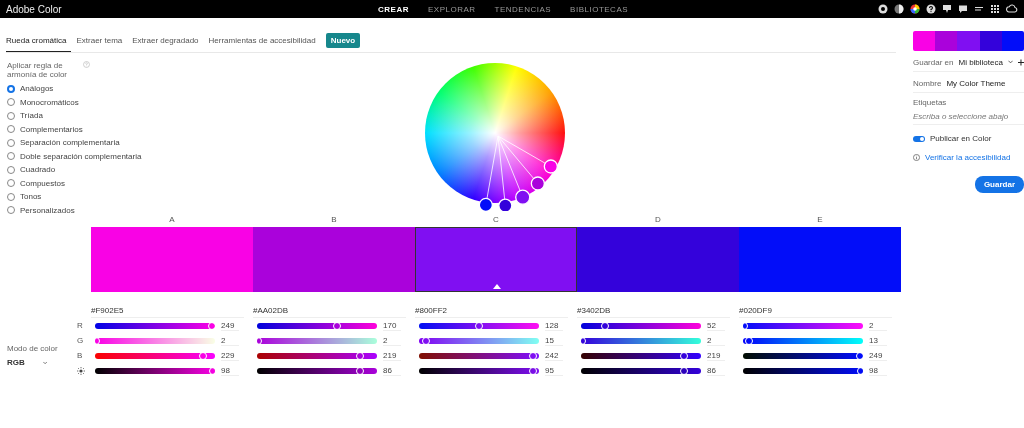  Describe the element at coordinates (36, 183) in the screenshot. I see `harmony-option: Compuestos` at that location.